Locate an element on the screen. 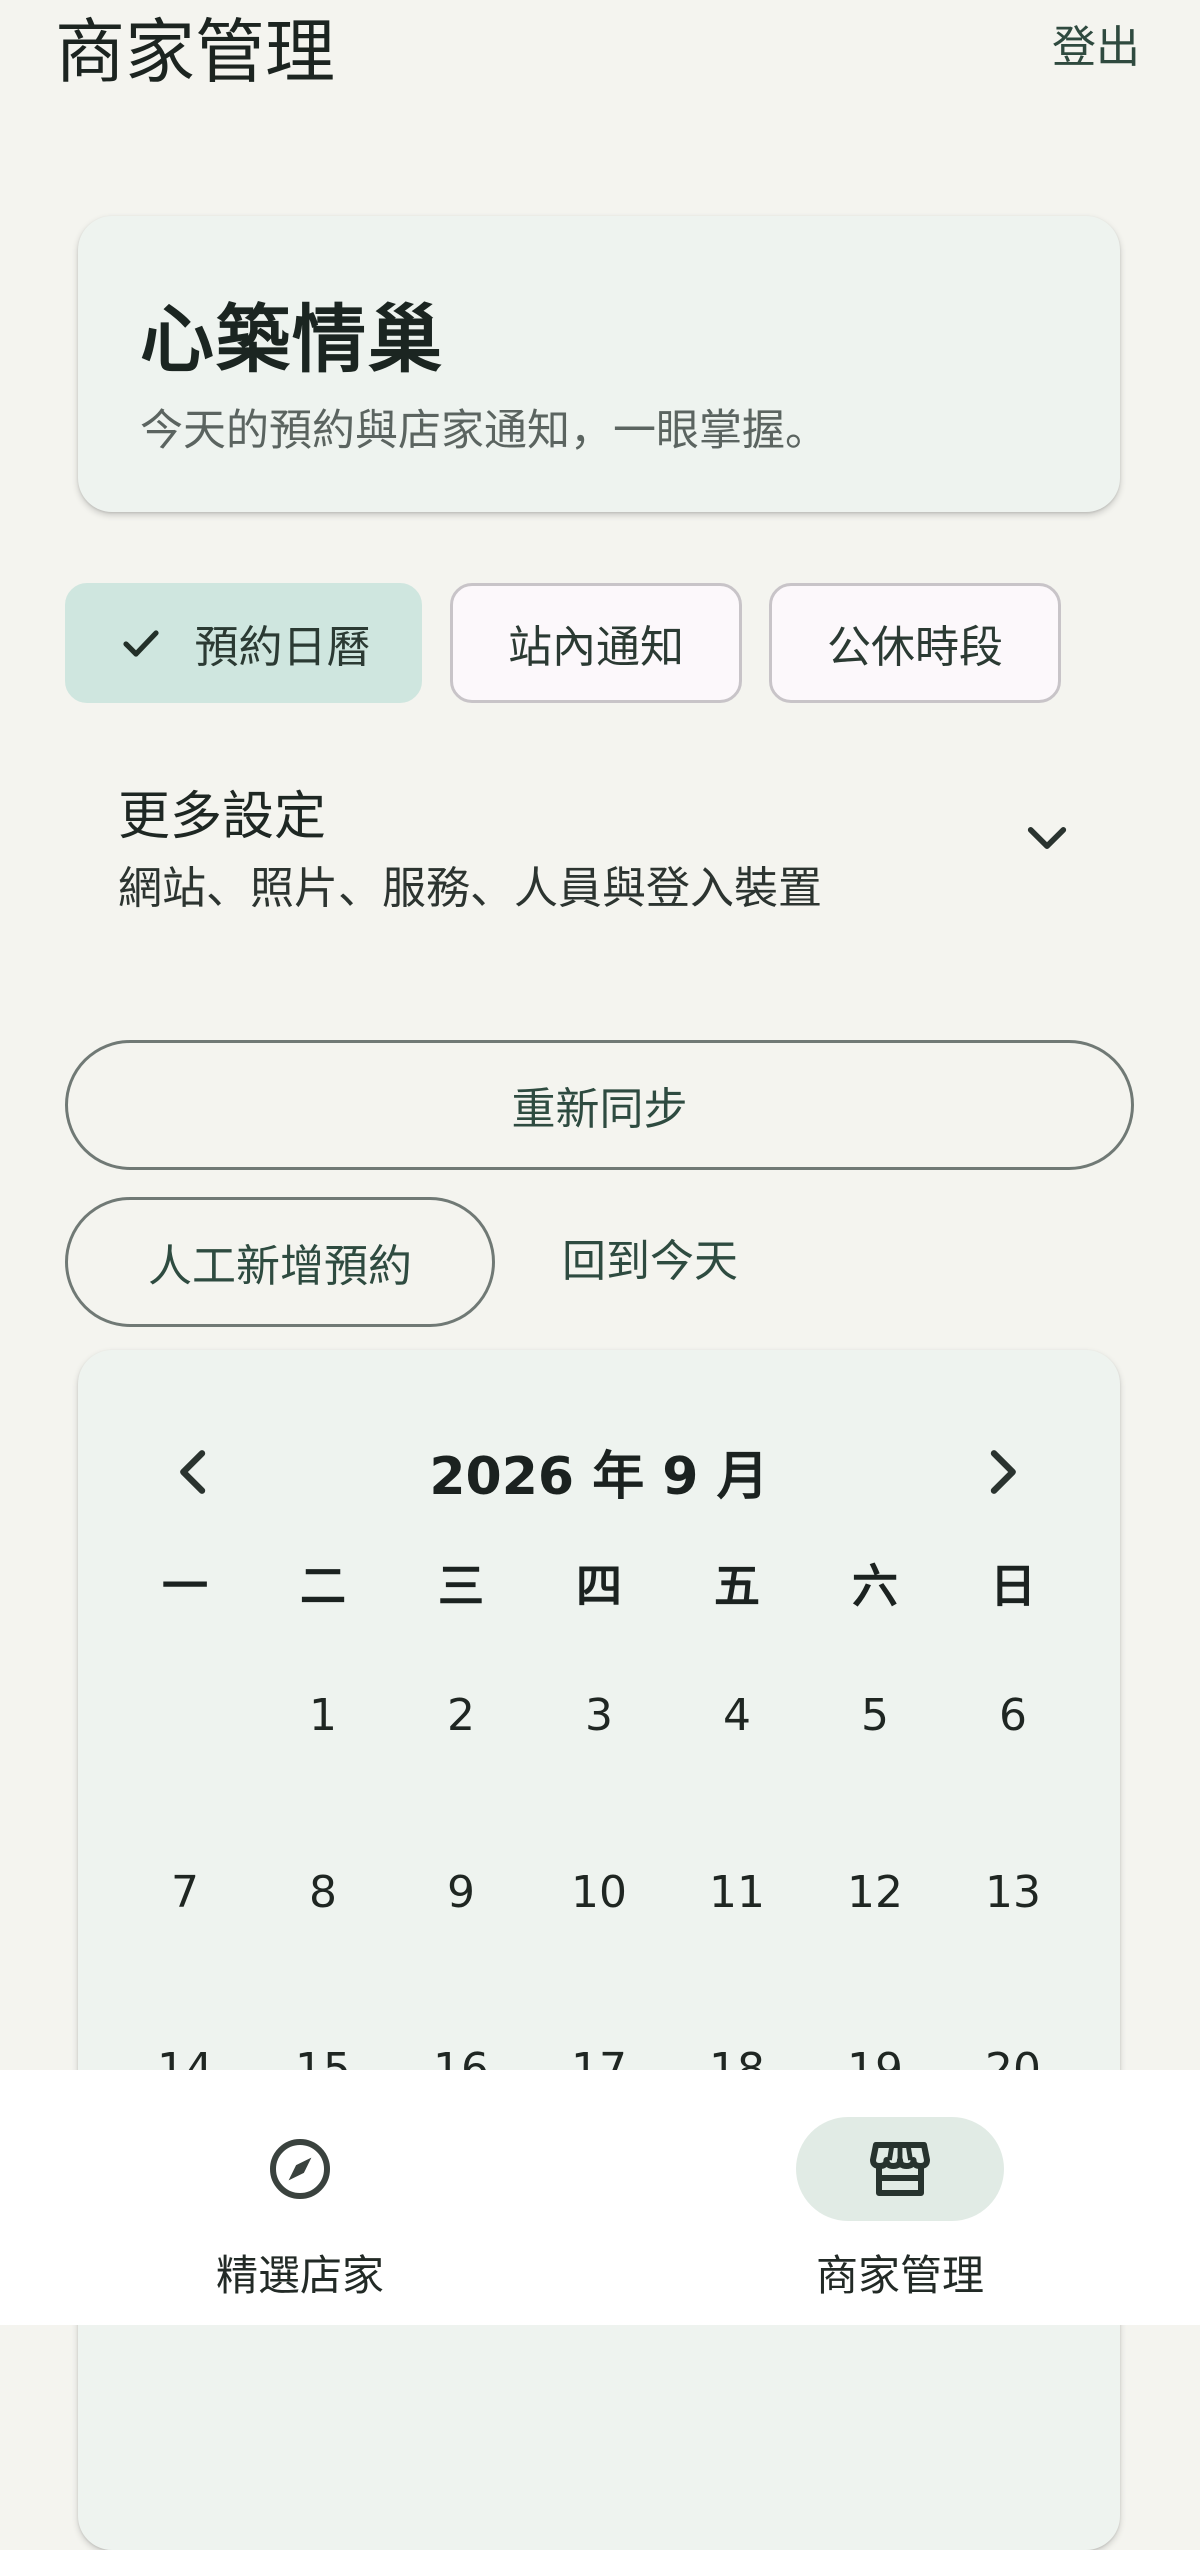 The height and width of the screenshot is (2550, 1200). tab-notifications: 站內通知 is located at coordinates (596, 643).